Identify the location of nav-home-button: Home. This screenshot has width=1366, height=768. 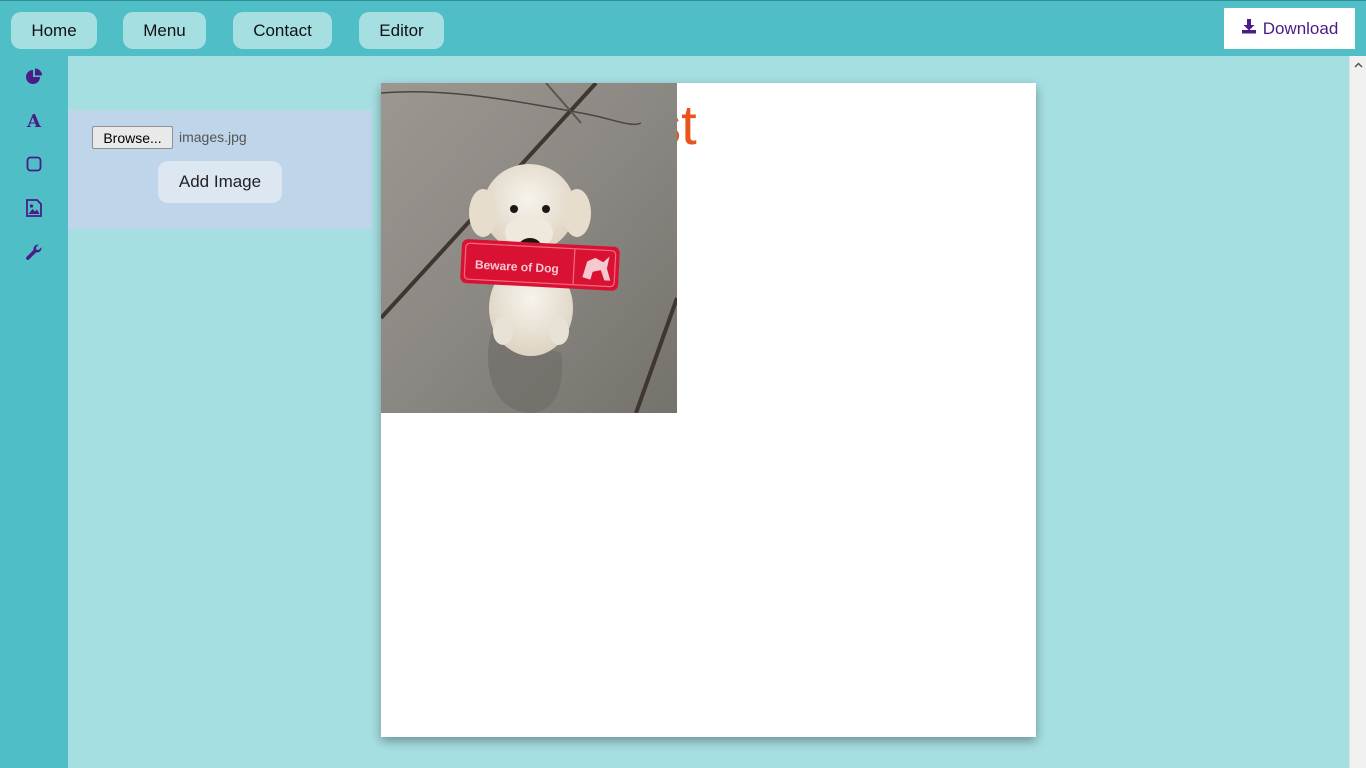
(54, 30).